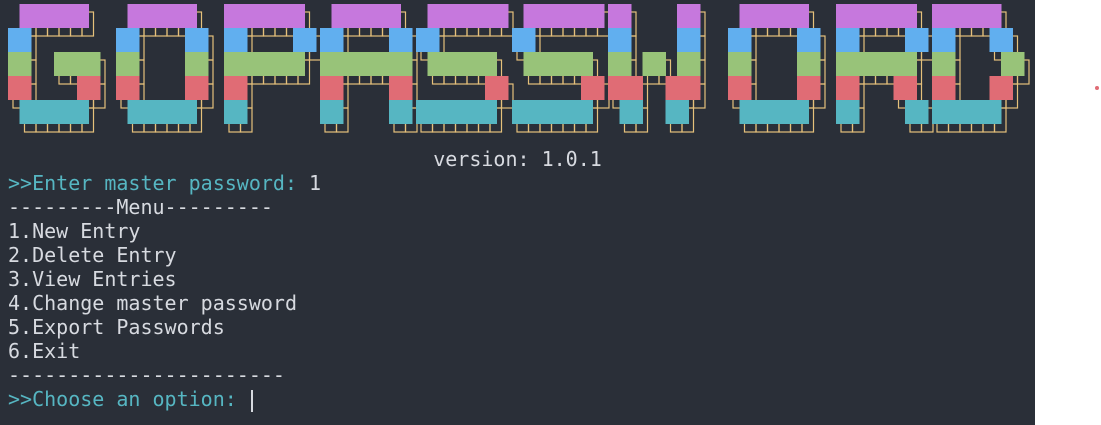 This screenshot has height=425, width=1101. I want to click on menu-footer: -----------------------, so click(146, 375).